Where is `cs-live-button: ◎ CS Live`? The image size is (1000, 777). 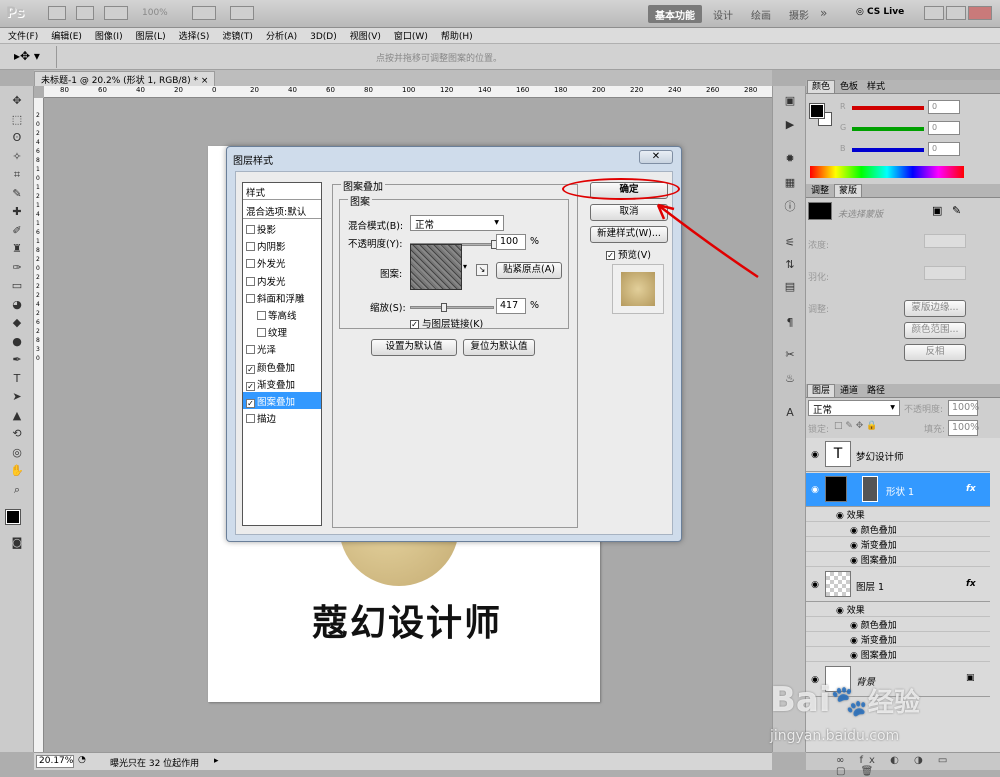
cs-live-button: ◎ CS Live is located at coordinates (880, 12).